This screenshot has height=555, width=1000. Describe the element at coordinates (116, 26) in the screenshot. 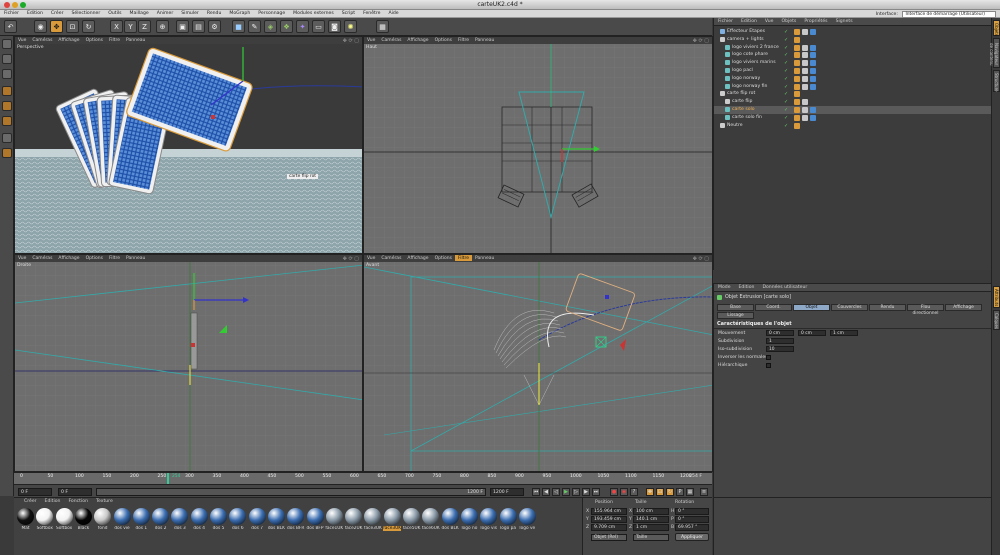

I see `axis-x-button: X` at that location.